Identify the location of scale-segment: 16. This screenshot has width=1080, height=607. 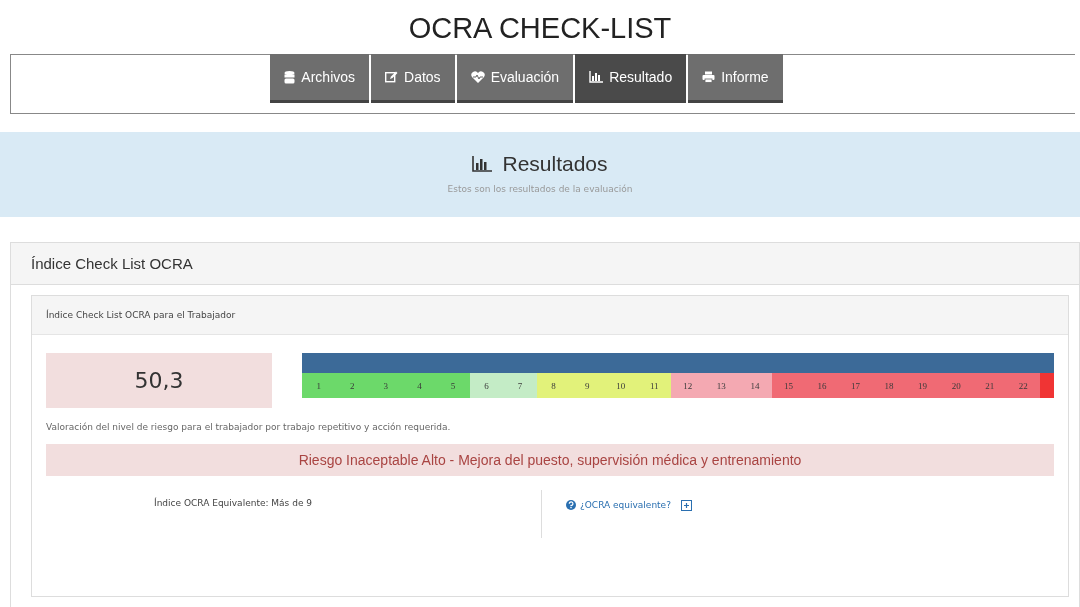
(822, 385).